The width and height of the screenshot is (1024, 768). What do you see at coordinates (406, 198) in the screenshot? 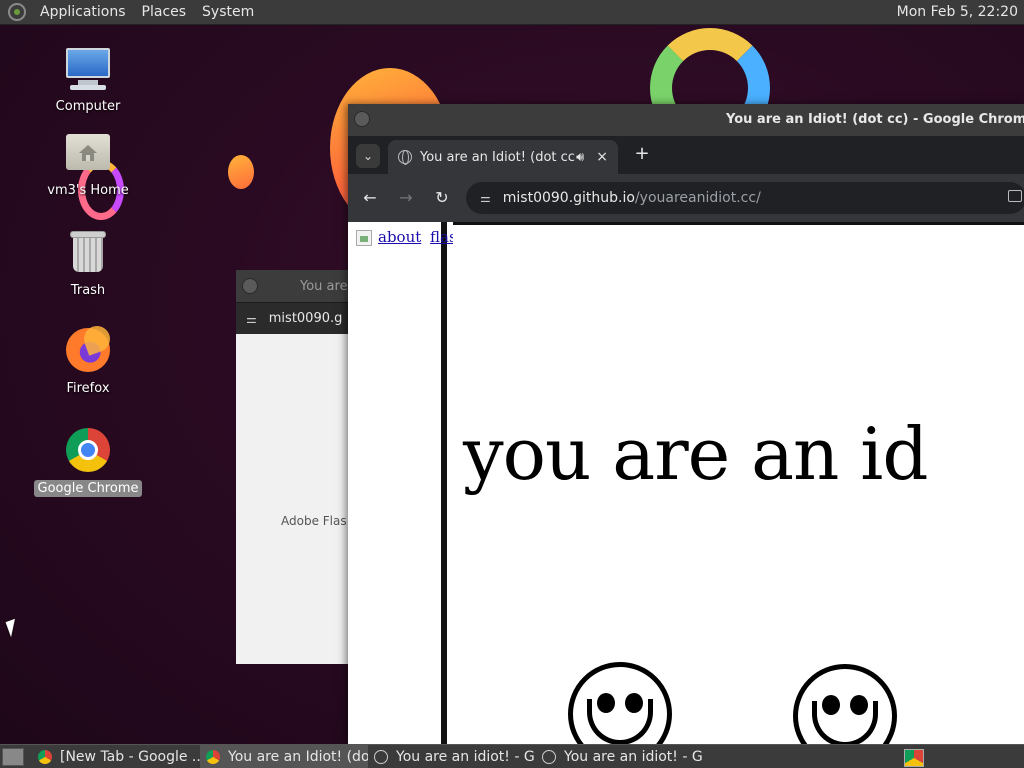
I see `forward-button: →` at bounding box center [406, 198].